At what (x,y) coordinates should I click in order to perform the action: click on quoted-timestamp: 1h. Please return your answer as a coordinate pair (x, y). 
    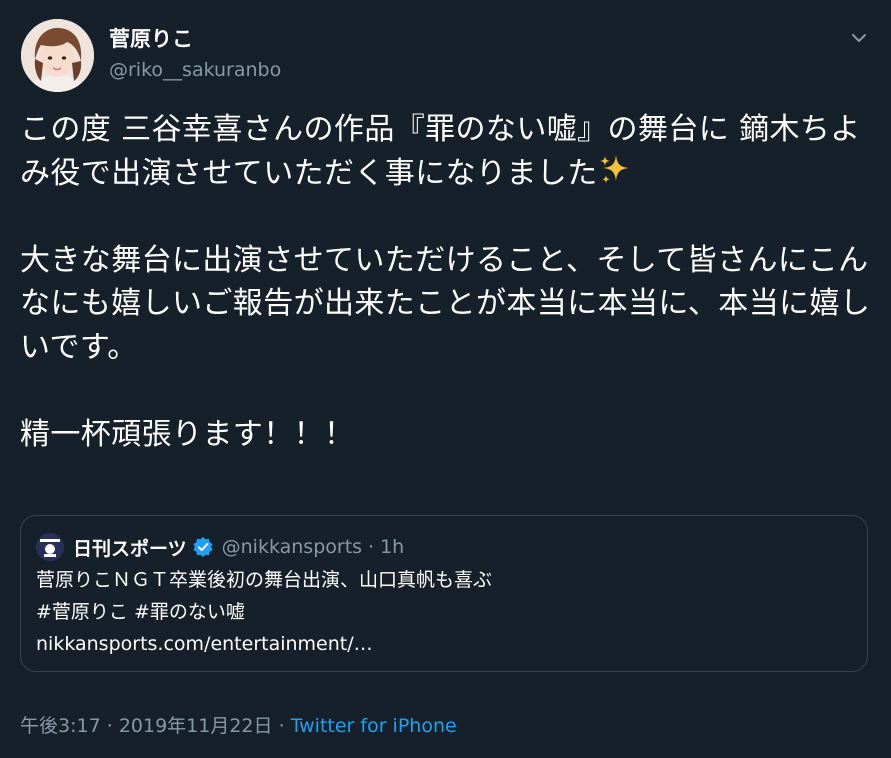
    Looking at the image, I should click on (392, 547).